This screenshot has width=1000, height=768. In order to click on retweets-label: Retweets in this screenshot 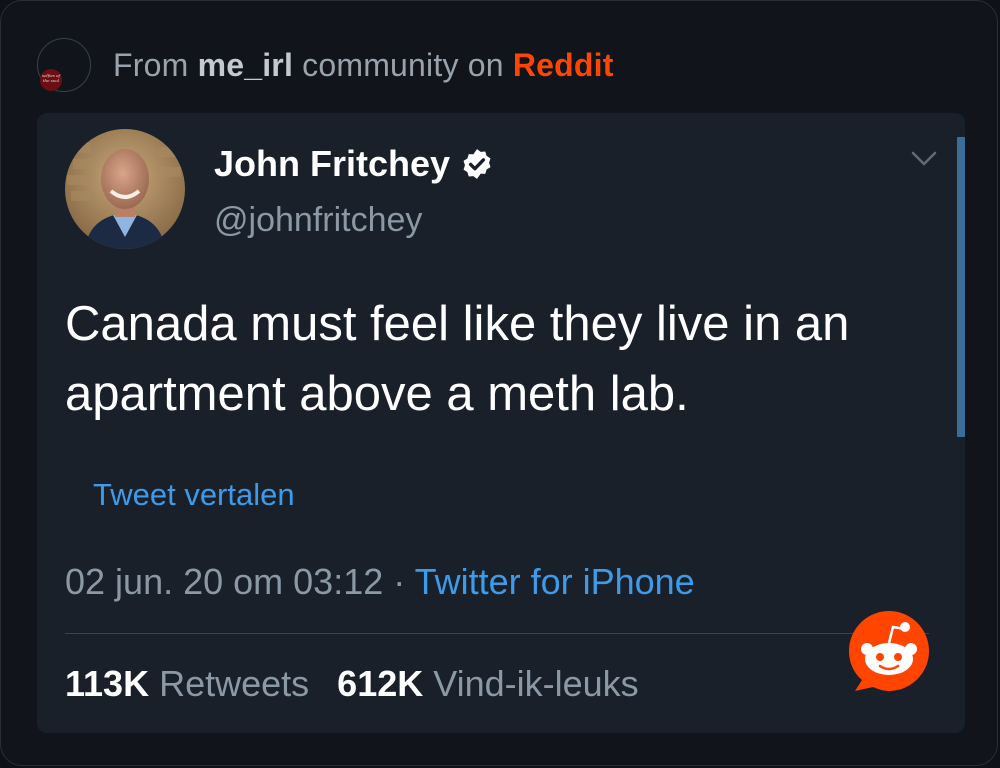, I will do `click(234, 683)`.